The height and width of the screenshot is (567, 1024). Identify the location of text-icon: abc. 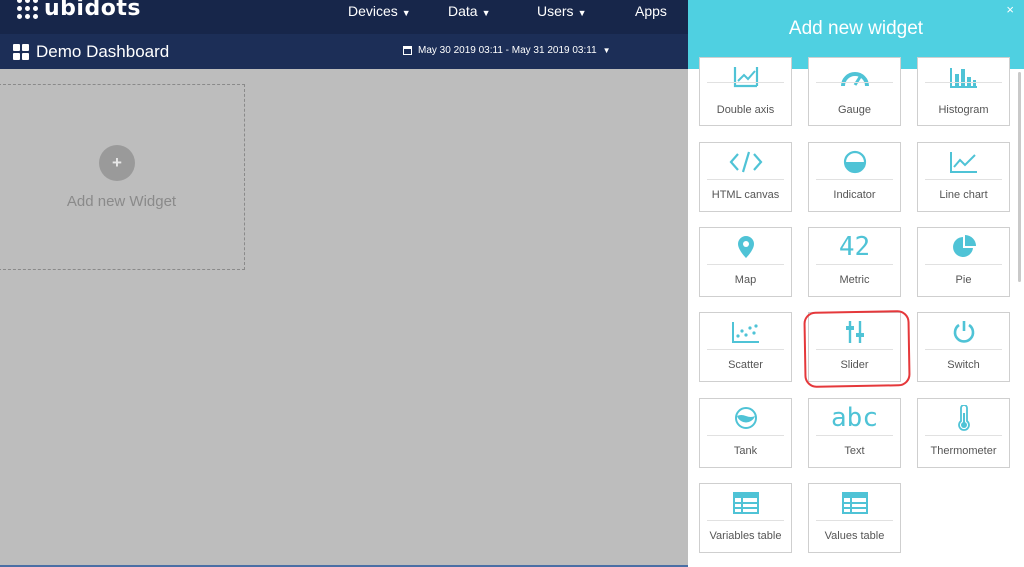
(854, 418).